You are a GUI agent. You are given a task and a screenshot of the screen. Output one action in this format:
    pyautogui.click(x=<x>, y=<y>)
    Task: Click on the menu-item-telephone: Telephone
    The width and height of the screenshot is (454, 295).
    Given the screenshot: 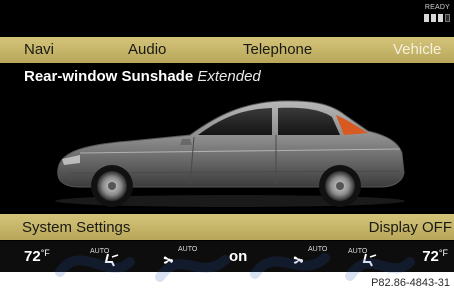 What is the action you would take?
    pyautogui.click(x=277, y=49)
    